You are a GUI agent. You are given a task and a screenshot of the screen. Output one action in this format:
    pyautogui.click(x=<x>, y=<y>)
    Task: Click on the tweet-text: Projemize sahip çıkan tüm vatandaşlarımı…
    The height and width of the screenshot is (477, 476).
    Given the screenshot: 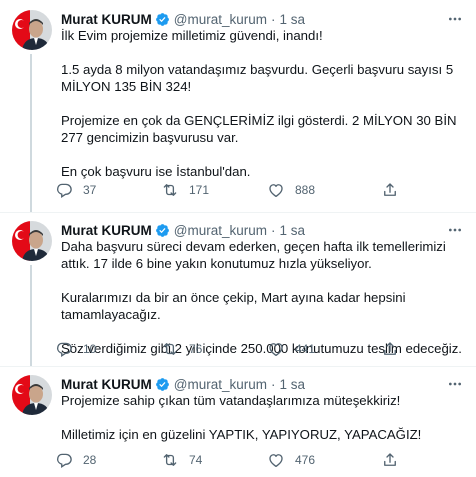 What is the action you would take?
    pyautogui.click(x=263, y=417)
    